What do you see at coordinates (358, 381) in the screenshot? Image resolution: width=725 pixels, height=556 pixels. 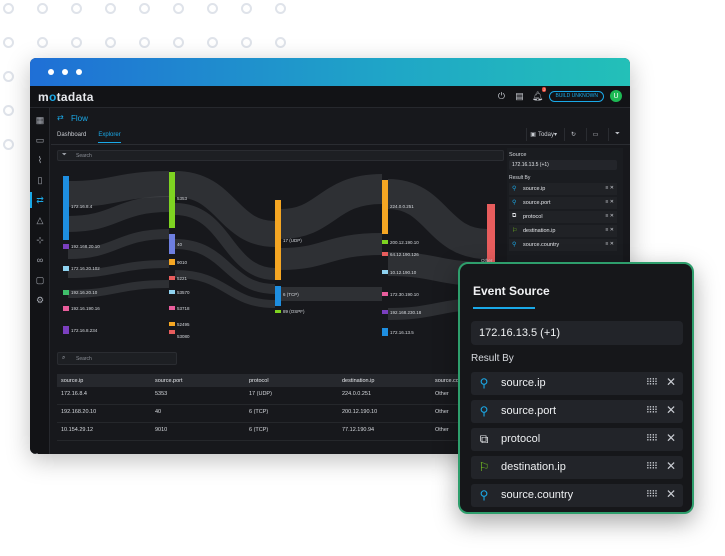 I see `column-header: destination.ip` at bounding box center [358, 381].